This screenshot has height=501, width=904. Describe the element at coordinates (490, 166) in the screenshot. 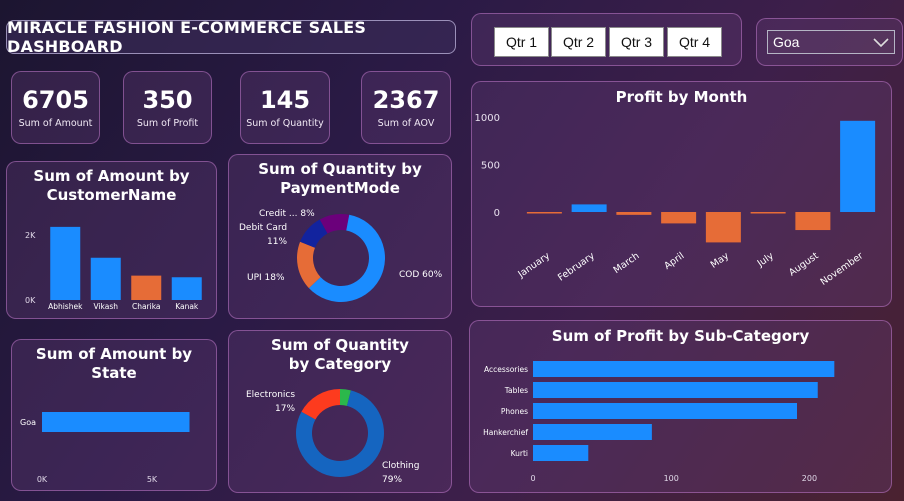

I see `y-tick-label: 500` at that location.